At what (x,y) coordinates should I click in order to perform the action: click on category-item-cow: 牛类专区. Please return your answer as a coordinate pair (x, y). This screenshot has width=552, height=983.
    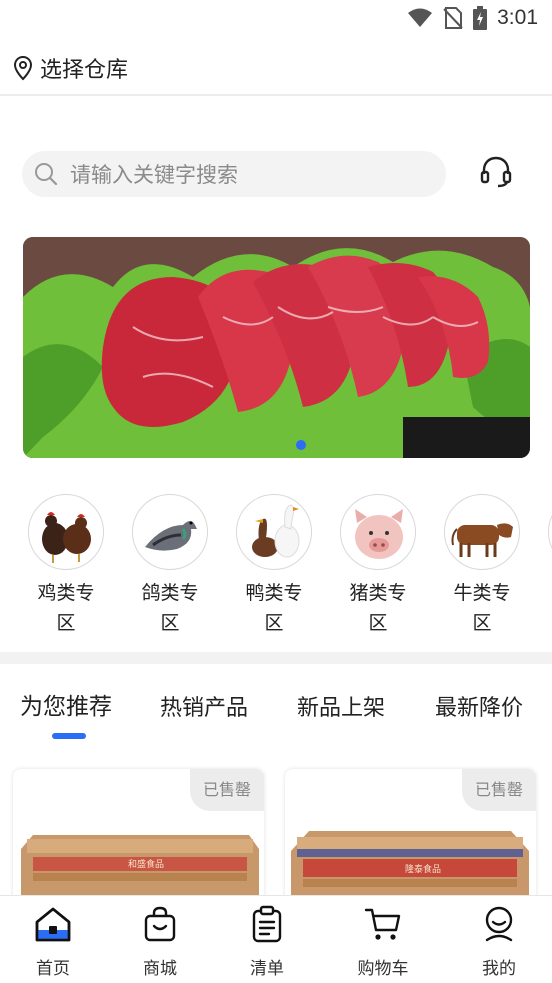
    Looking at the image, I should click on (482, 566).